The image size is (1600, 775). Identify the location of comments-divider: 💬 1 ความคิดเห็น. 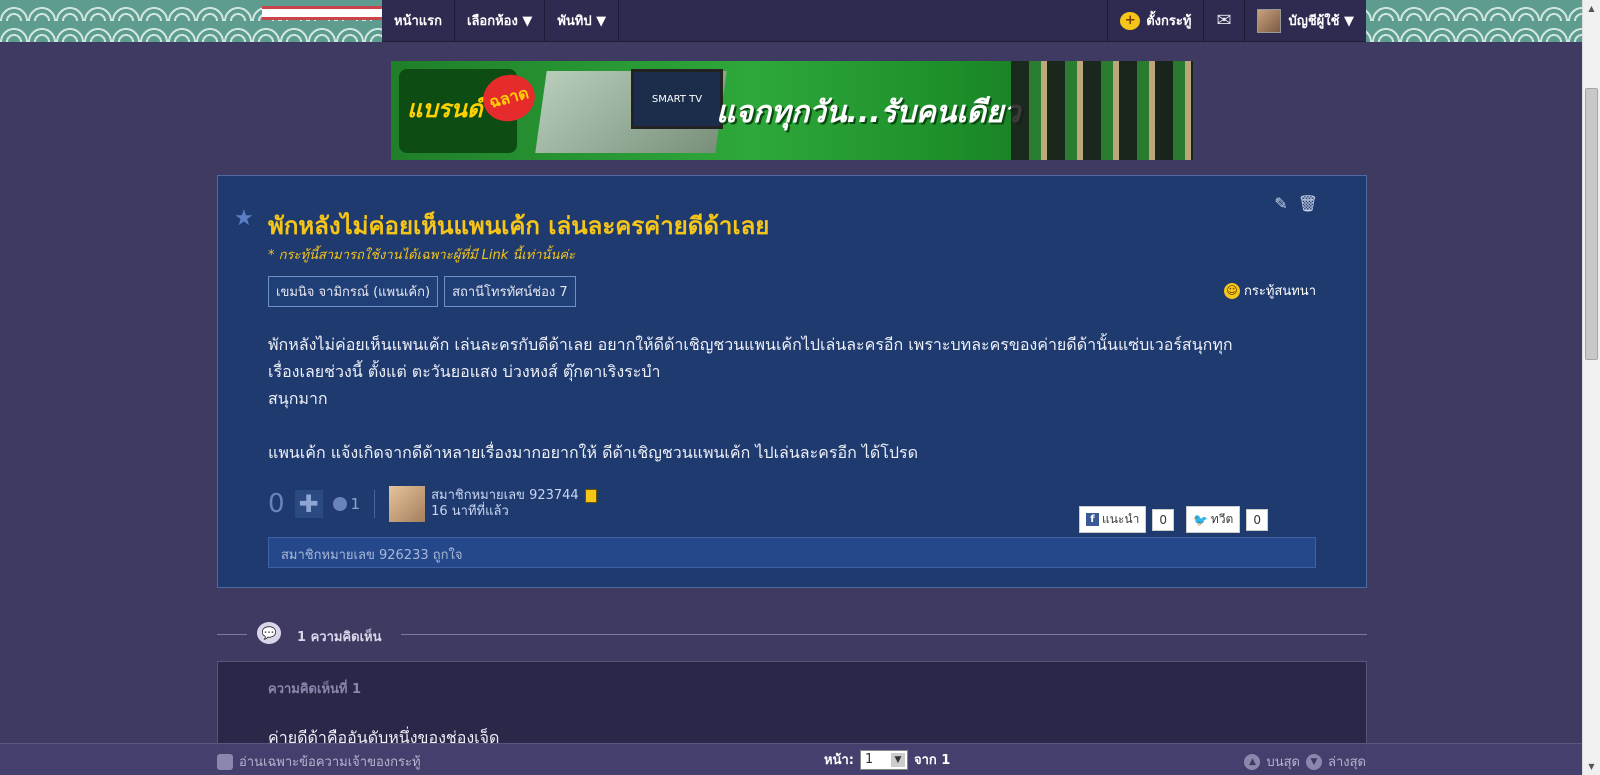
(792, 635).